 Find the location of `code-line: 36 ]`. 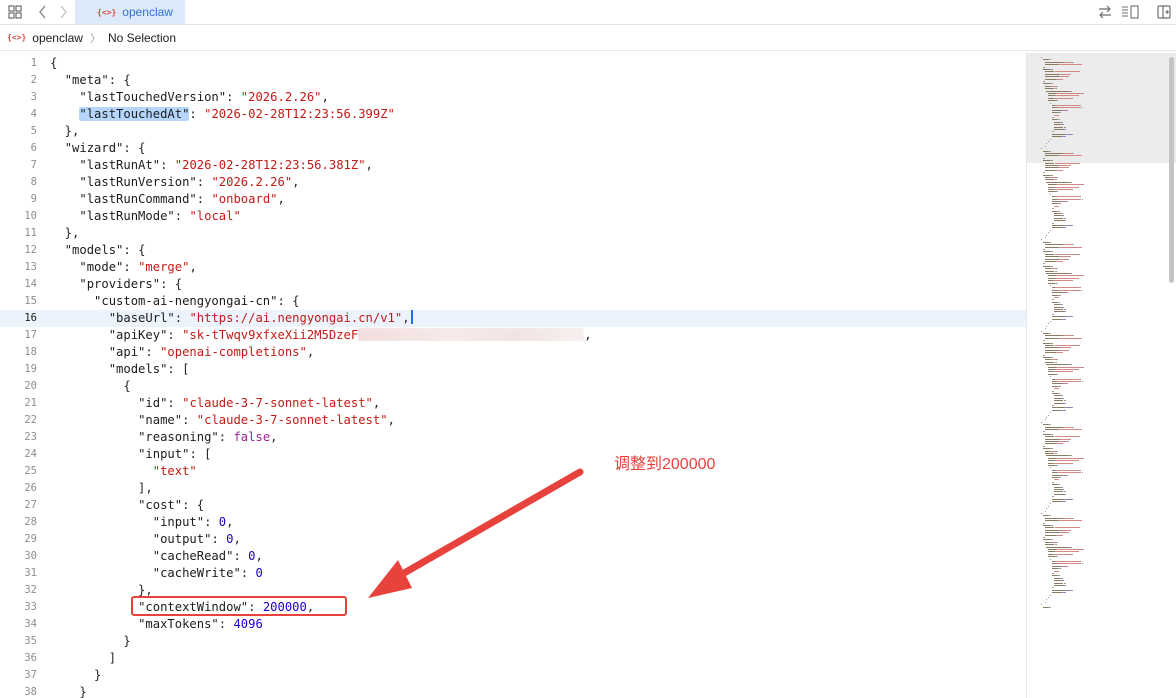

code-line: 36 ] is located at coordinates (513, 658).